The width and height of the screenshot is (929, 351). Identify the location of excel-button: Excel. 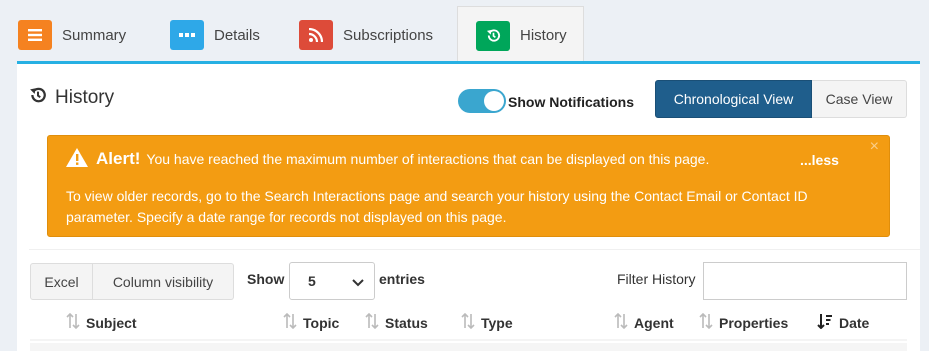
(61, 281).